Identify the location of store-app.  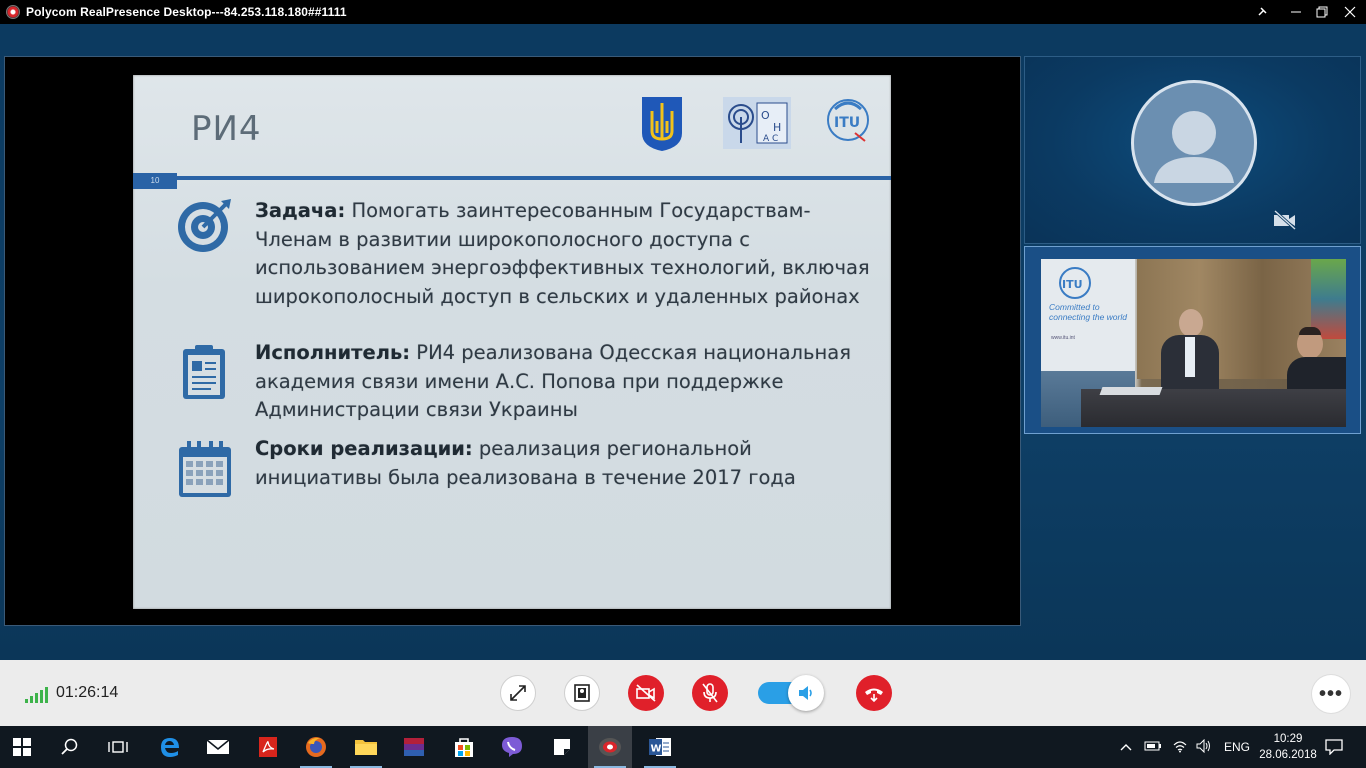
(464, 747).